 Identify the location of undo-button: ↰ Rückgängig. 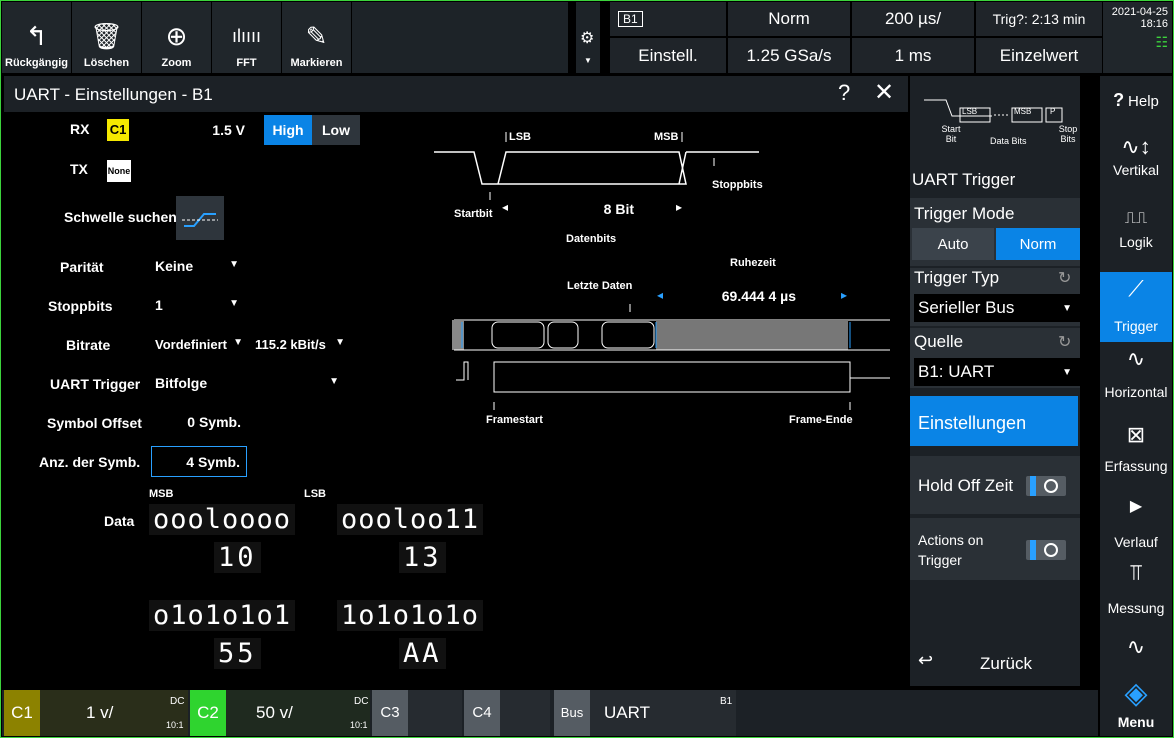
(37, 37).